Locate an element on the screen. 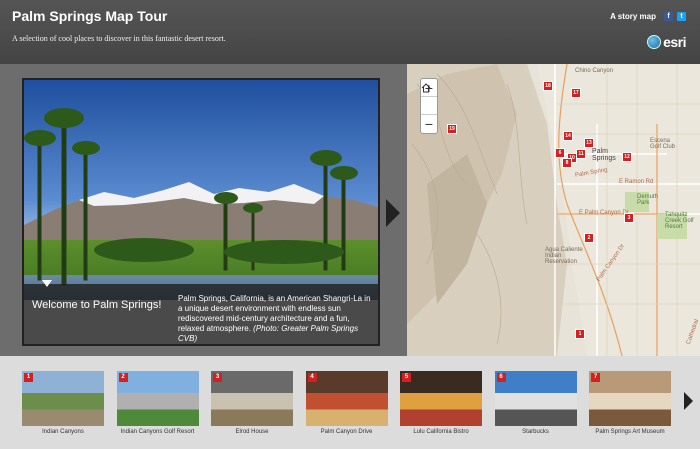  map-marker: 6 is located at coordinates (560, 153).